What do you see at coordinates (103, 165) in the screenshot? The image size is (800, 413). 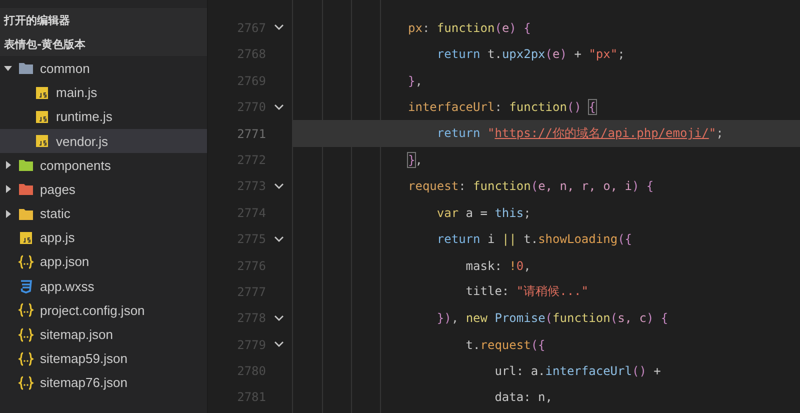 I see `file-tree-item: components` at bounding box center [103, 165].